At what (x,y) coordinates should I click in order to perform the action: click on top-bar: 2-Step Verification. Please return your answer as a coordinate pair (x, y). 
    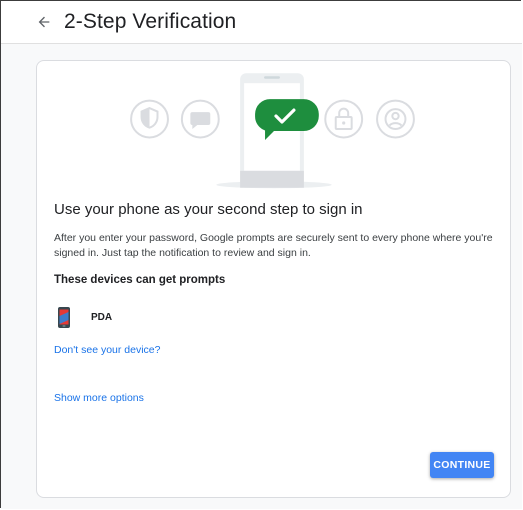
    Looking at the image, I should click on (261, 22).